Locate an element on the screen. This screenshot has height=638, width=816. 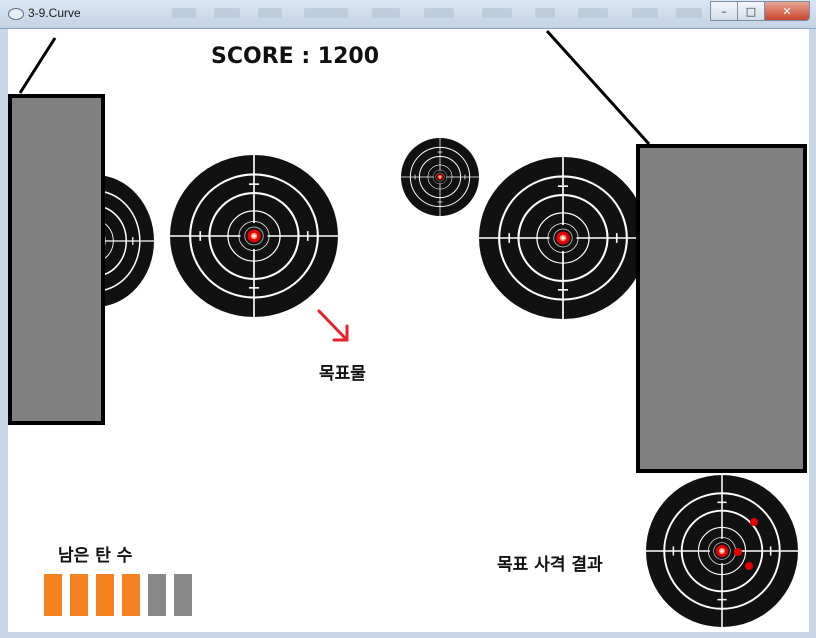
minimize-button: – is located at coordinates (724, 11).